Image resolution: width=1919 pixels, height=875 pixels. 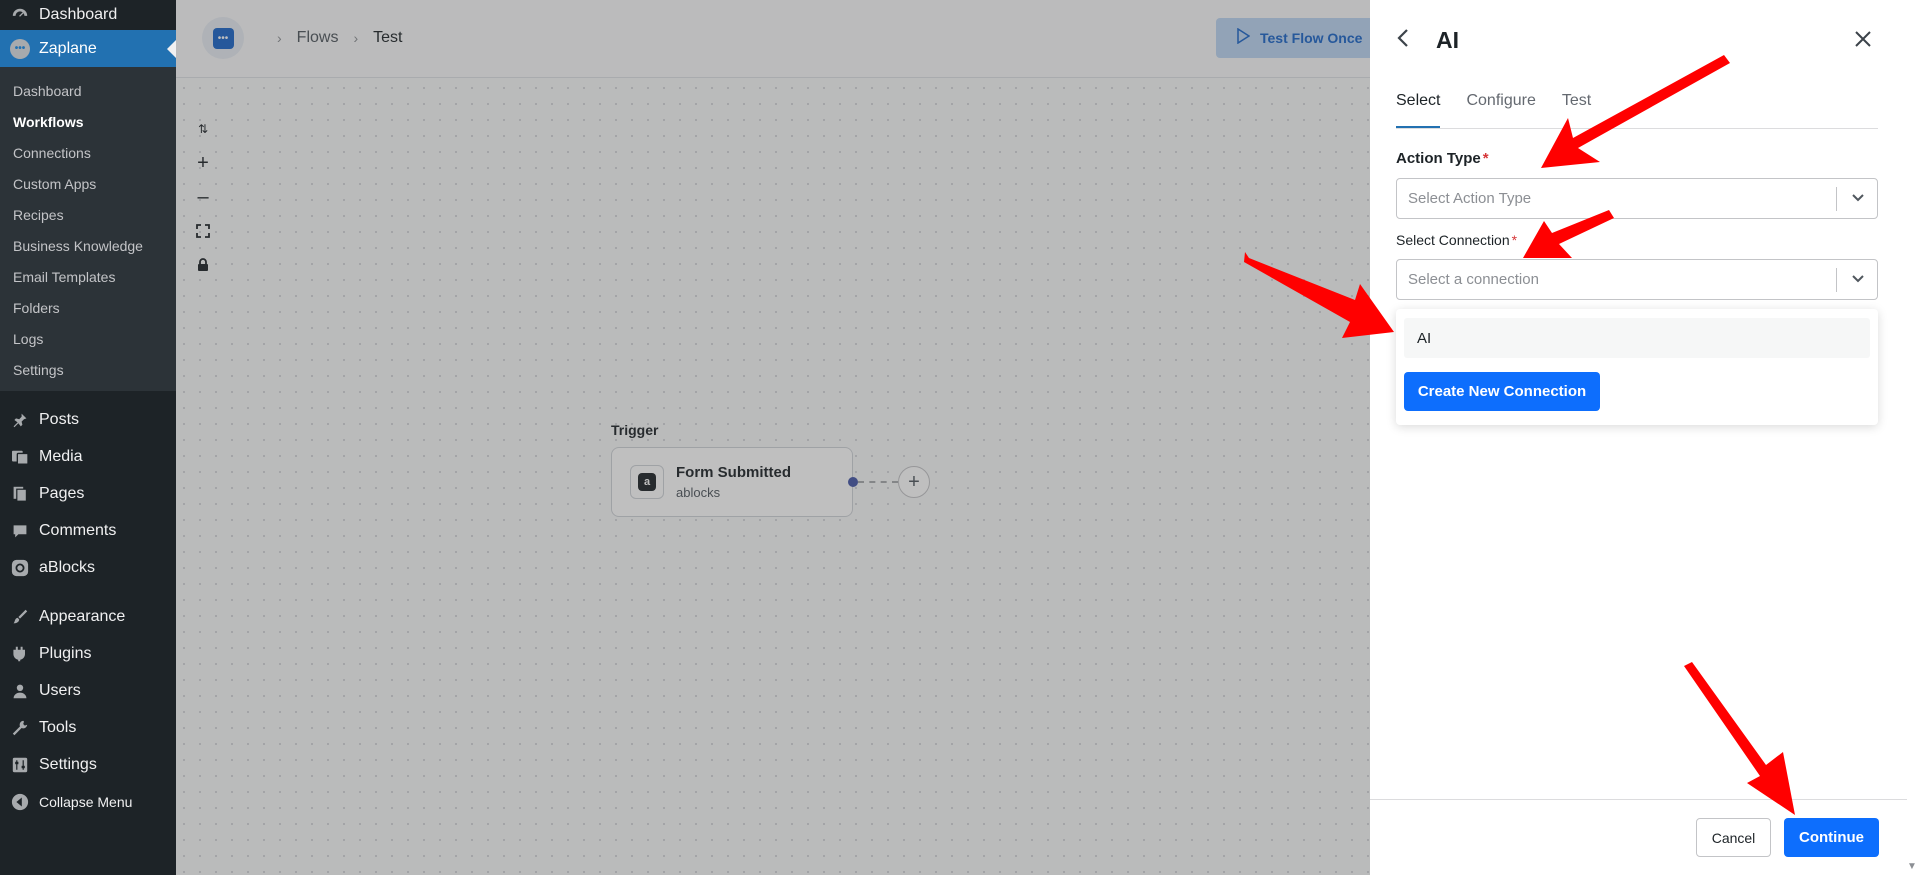 What do you see at coordinates (88, 493) in the screenshot?
I see `menu-pages: Pages` at bounding box center [88, 493].